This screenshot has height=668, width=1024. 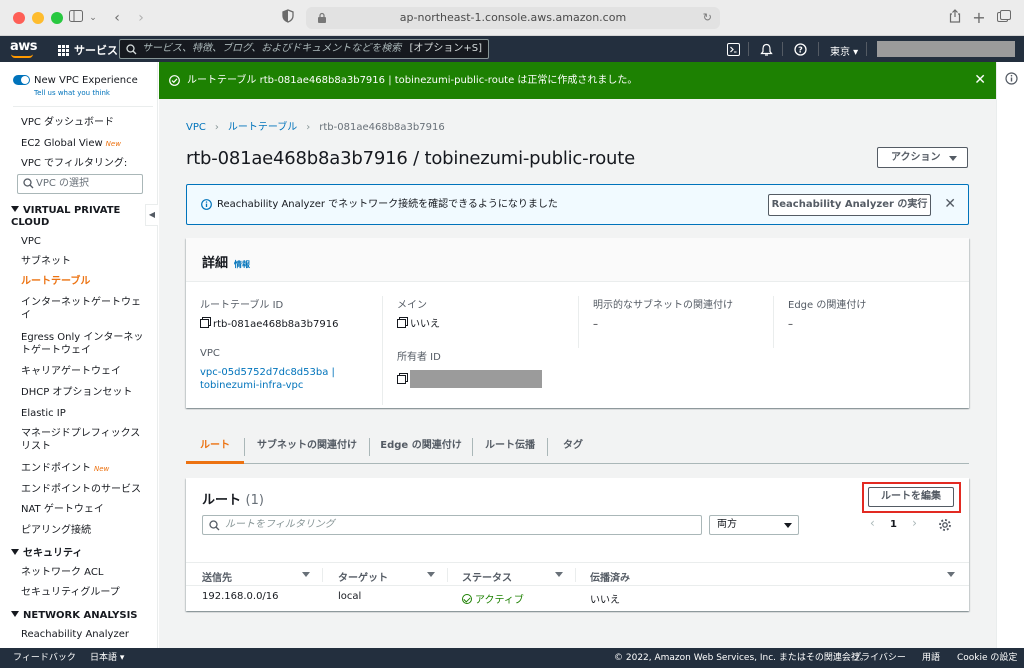 What do you see at coordinates (573, 447) in the screenshot?
I see `tab-tags: タグ` at bounding box center [573, 447].